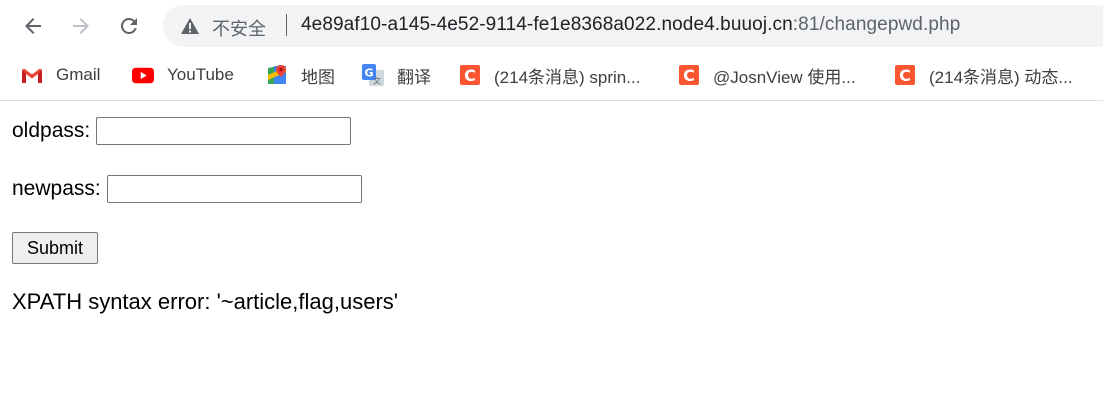 This screenshot has height=409, width=1103. I want to click on newpass-row: newpass:, so click(187, 189).